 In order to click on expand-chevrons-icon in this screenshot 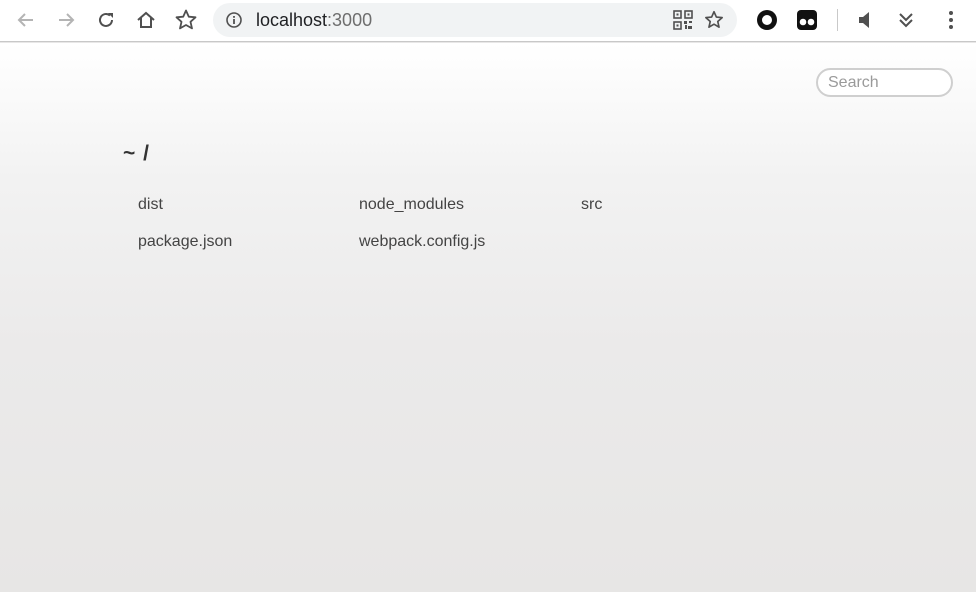, I will do `click(906, 20)`.